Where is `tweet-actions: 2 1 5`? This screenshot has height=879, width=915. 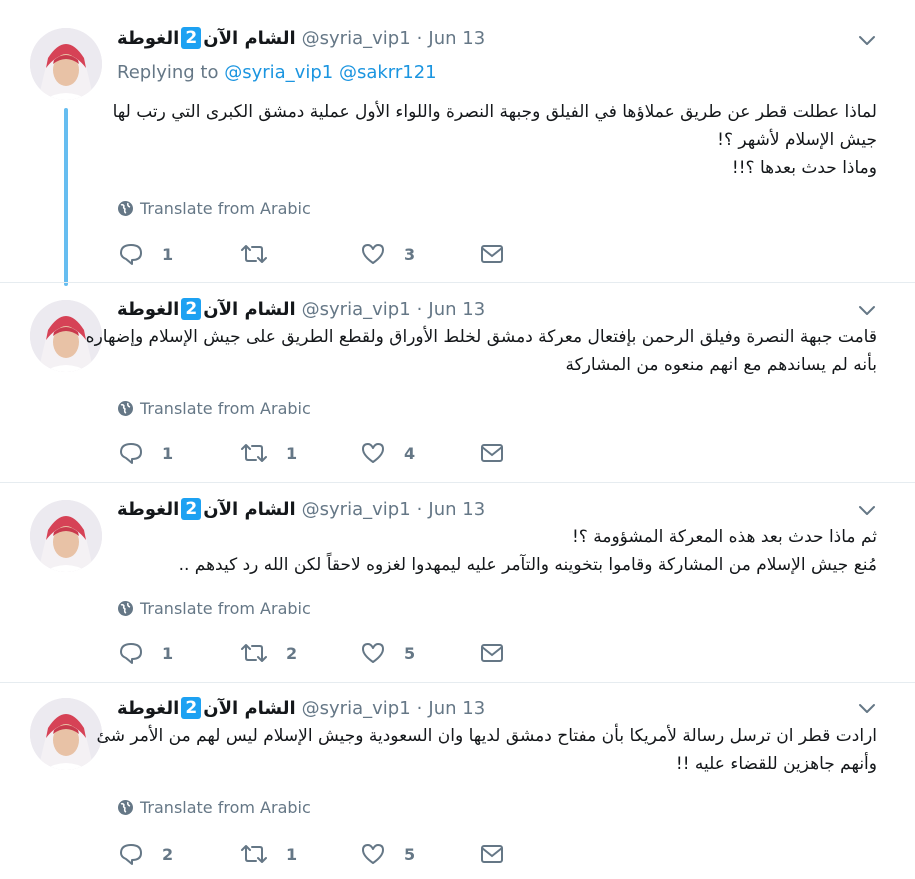
tweet-actions: 2 1 5 is located at coordinates (318, 854).